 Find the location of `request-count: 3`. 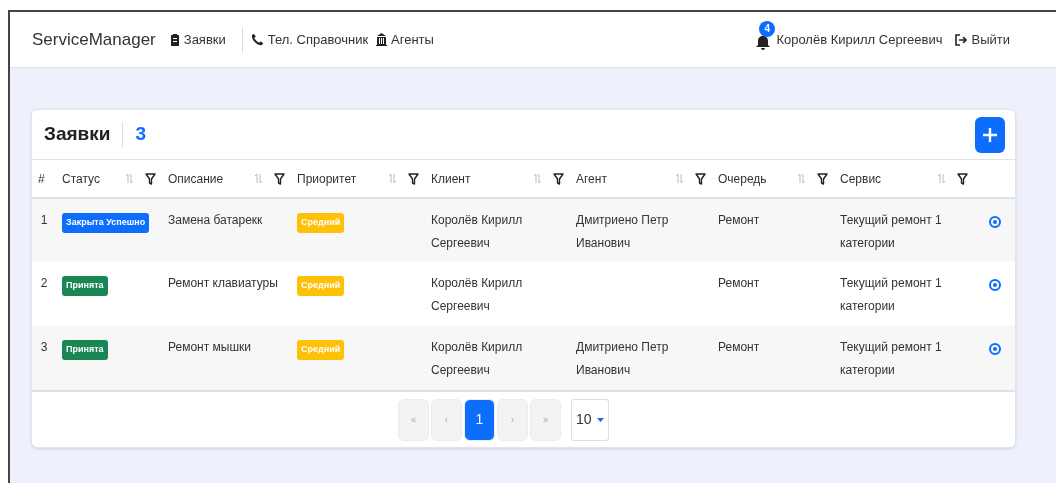

request-count: 3 is located at coordinates (140, 134).